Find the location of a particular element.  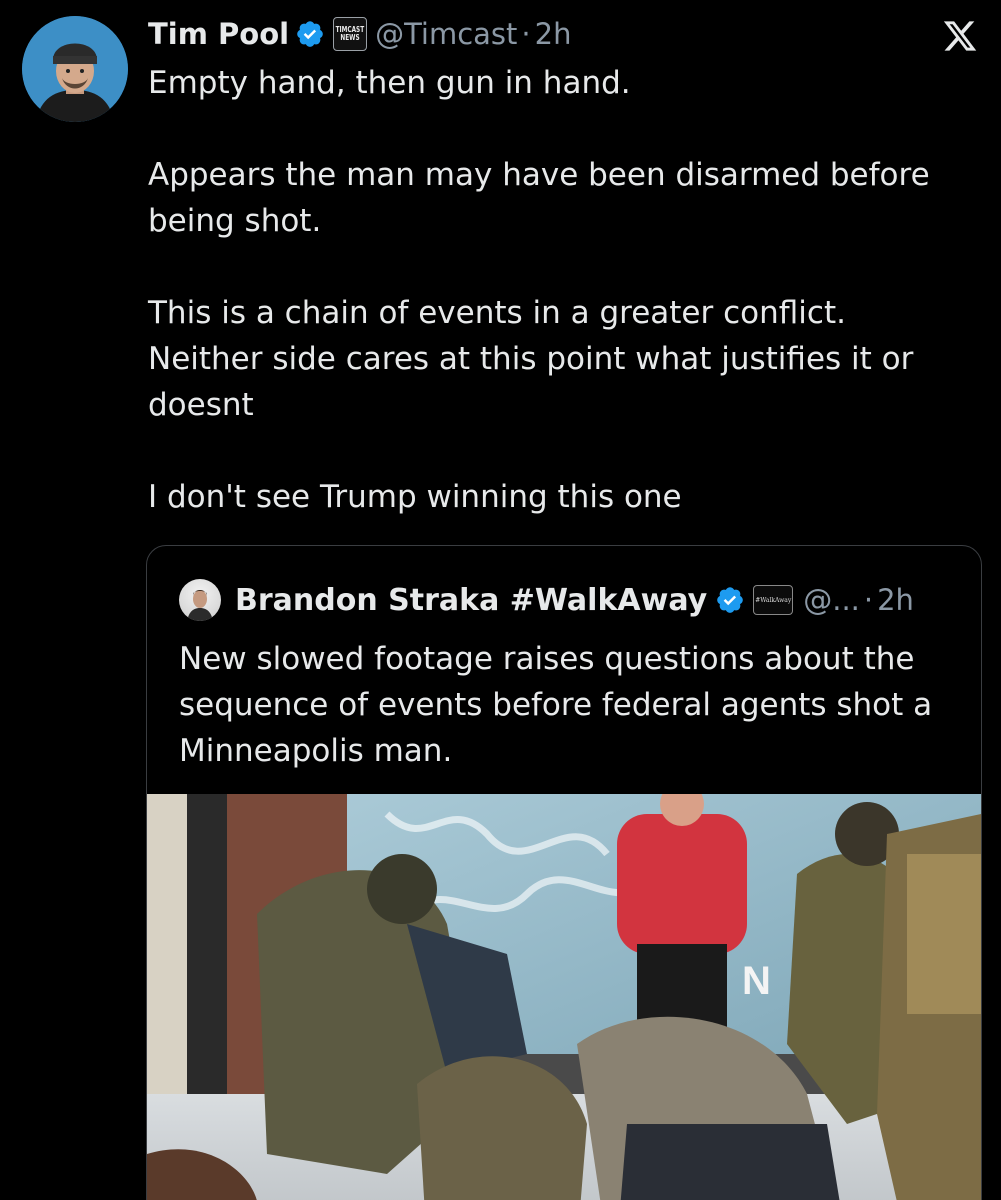

x-logo-icon is located at coordinates (960, 36).